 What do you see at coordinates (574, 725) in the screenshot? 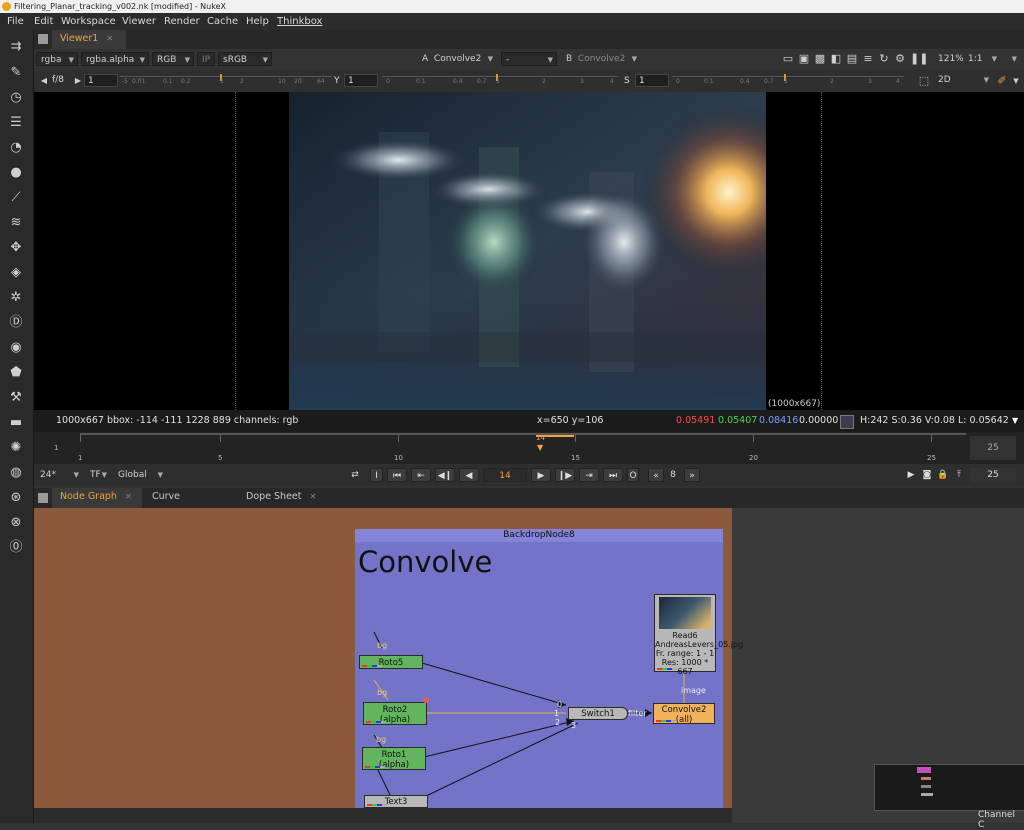
I see `switch-input-3-label: 3` at bounding box center [574, 725].